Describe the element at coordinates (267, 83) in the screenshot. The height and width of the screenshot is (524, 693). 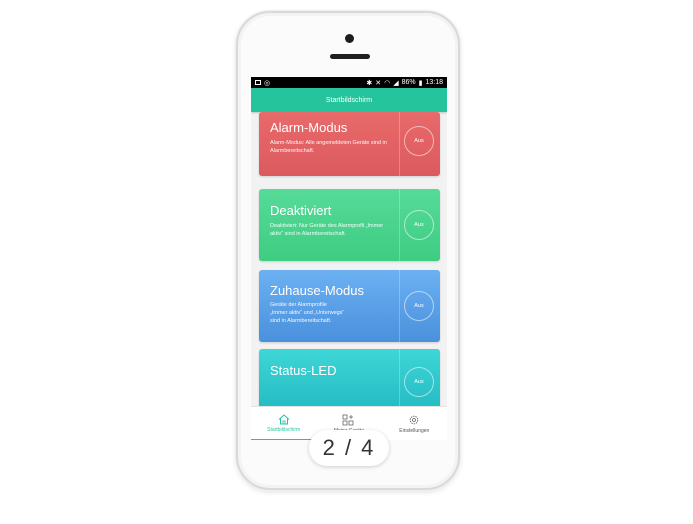
I see `whatsapp-icon: ◎` at that location.